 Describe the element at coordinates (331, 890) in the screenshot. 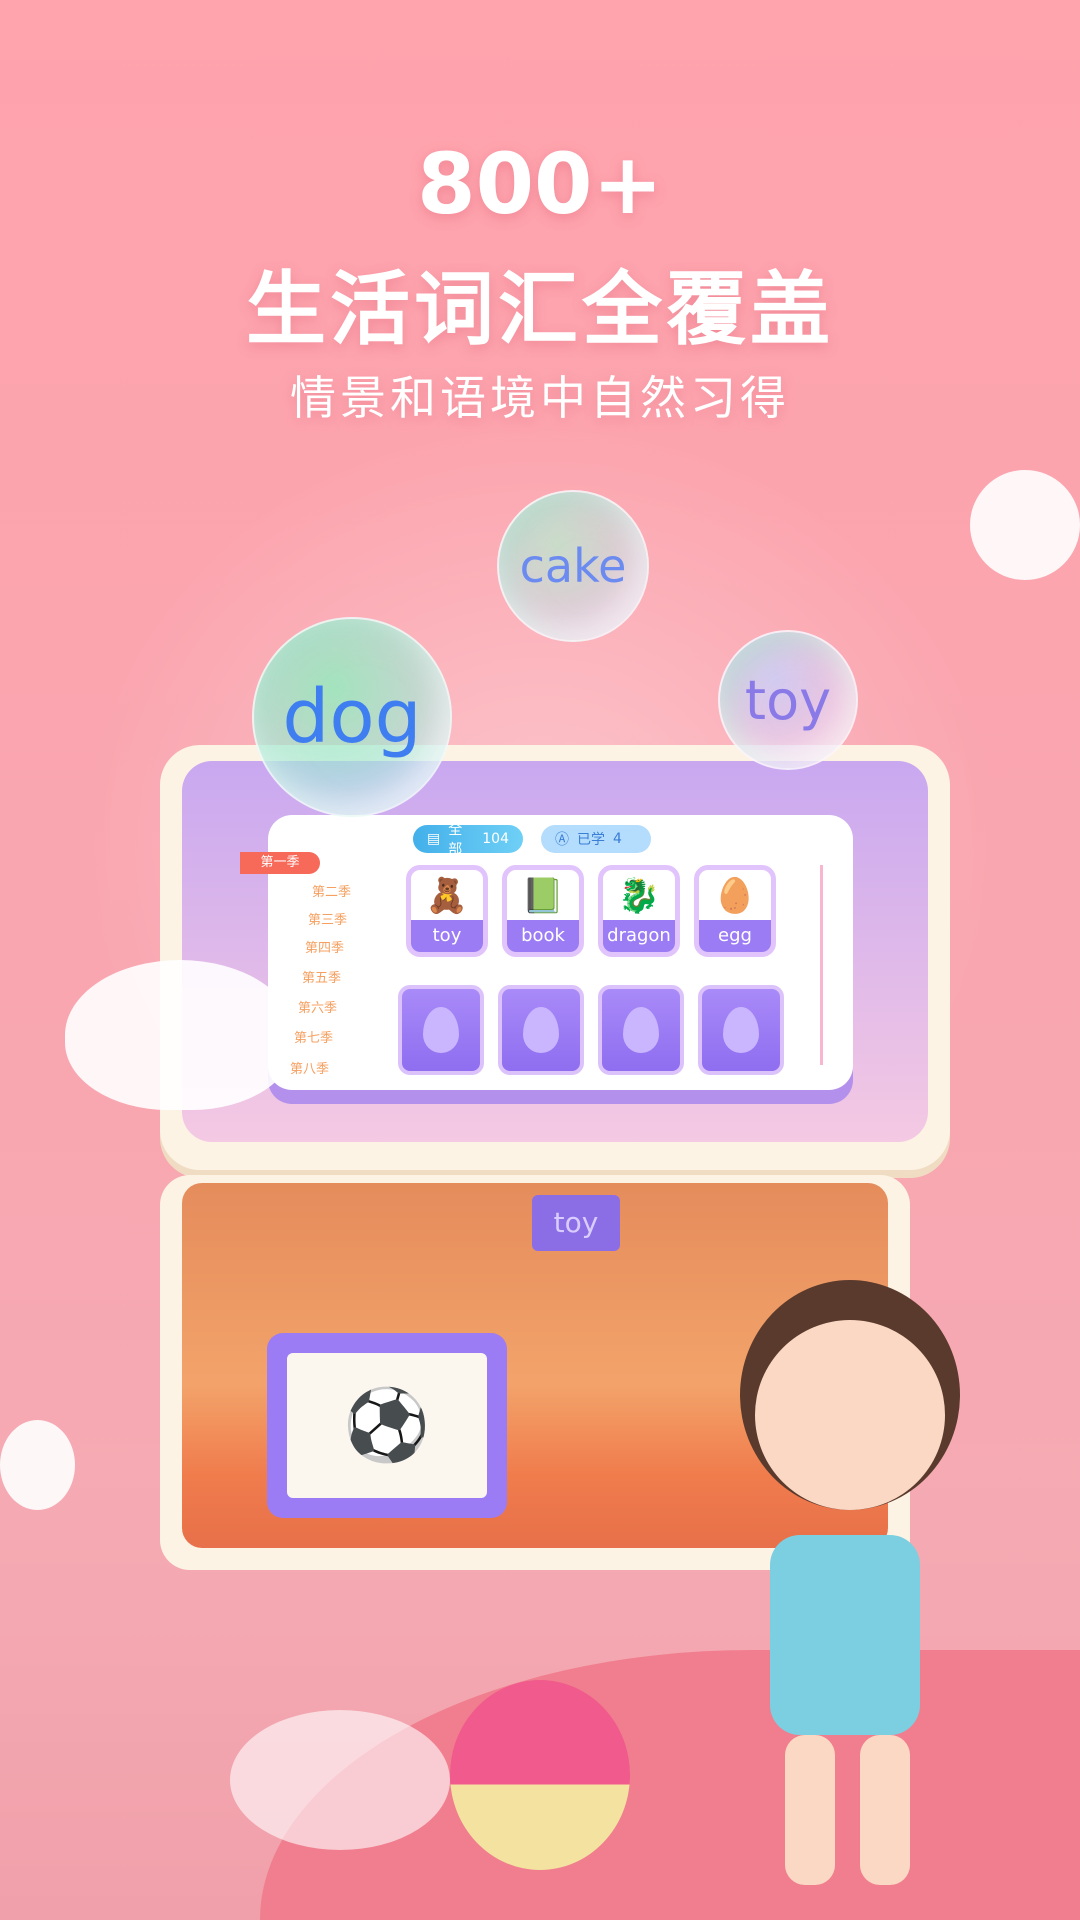

I see `season-tab: 第二季` at that location.